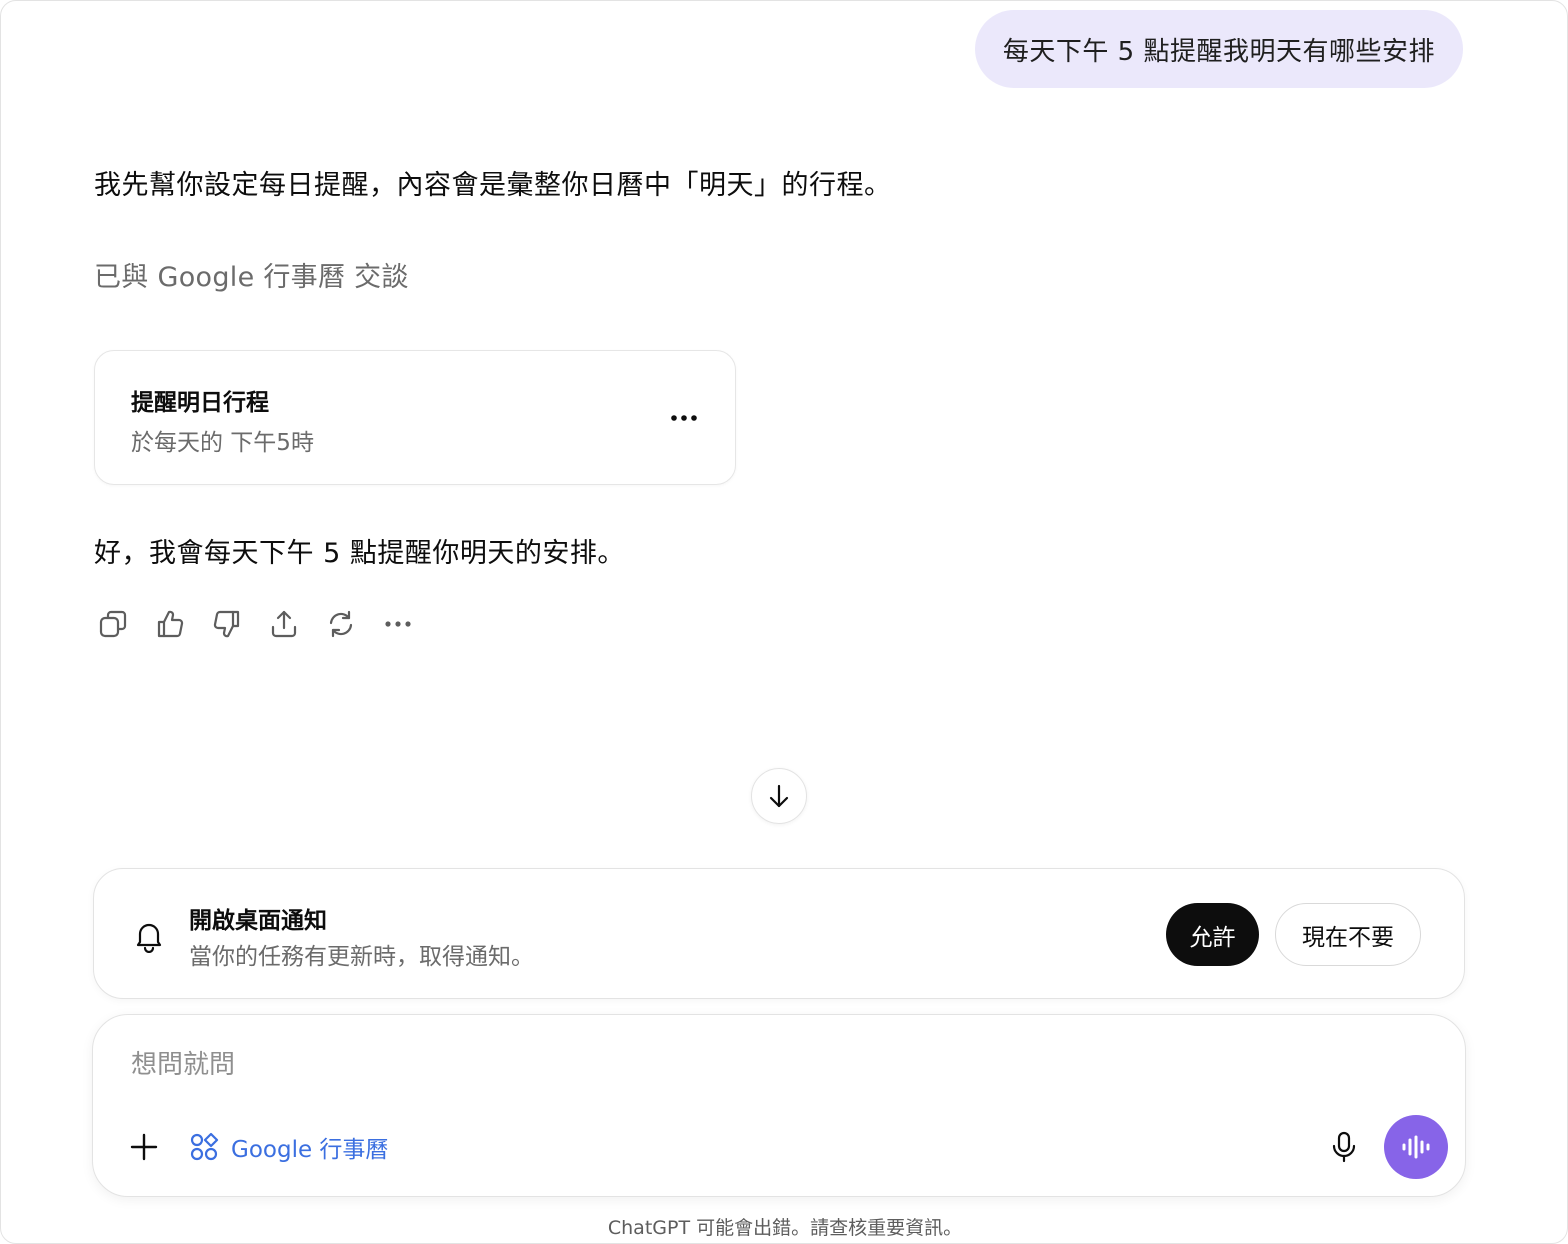 The height and width of the screenshot is (1244, 1568). Describe the element at coordinates (785, 1228) in the screenshot. I see `disclaimer-text: ChatGPT 可能會出錯。請查核重要資訊。` at that location.